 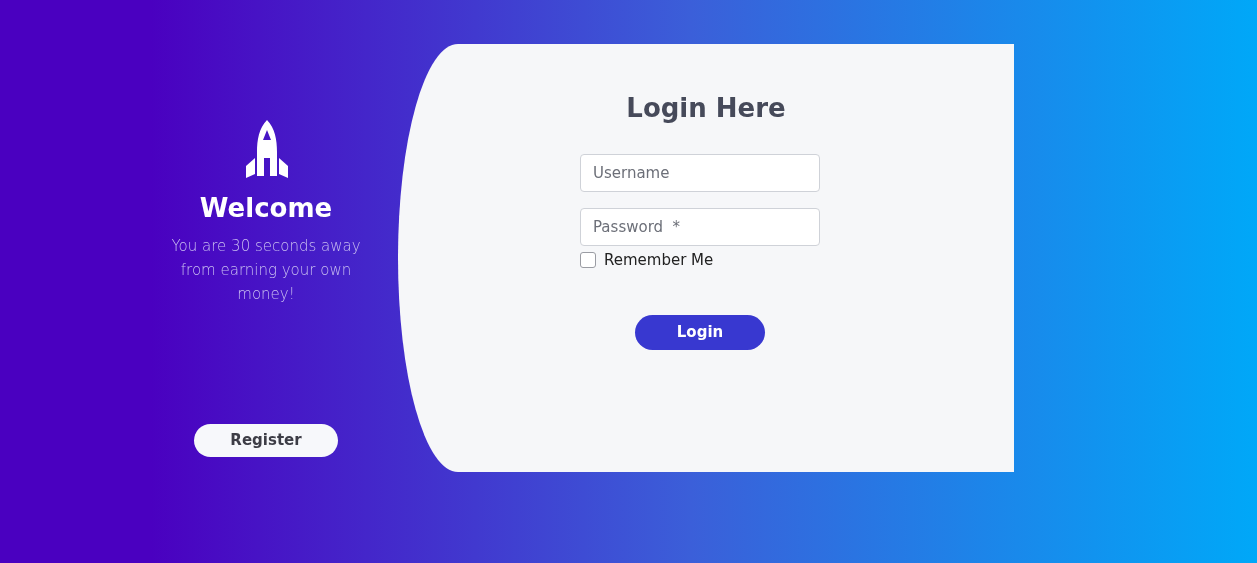 I want to click on checkbox, so click(x=588, y=260).